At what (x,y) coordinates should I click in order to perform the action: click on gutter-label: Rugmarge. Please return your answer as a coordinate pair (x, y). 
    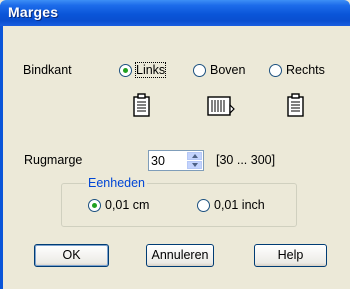
    Looking at the image, I should click on (53, 160).